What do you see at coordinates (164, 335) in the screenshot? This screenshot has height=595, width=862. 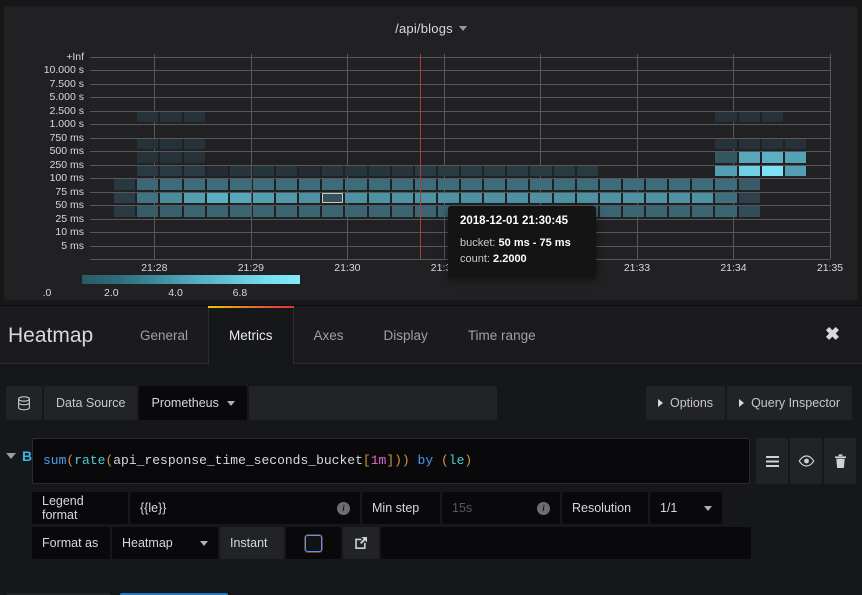 I see `tab-general: General` at bounding box center [164, 335].